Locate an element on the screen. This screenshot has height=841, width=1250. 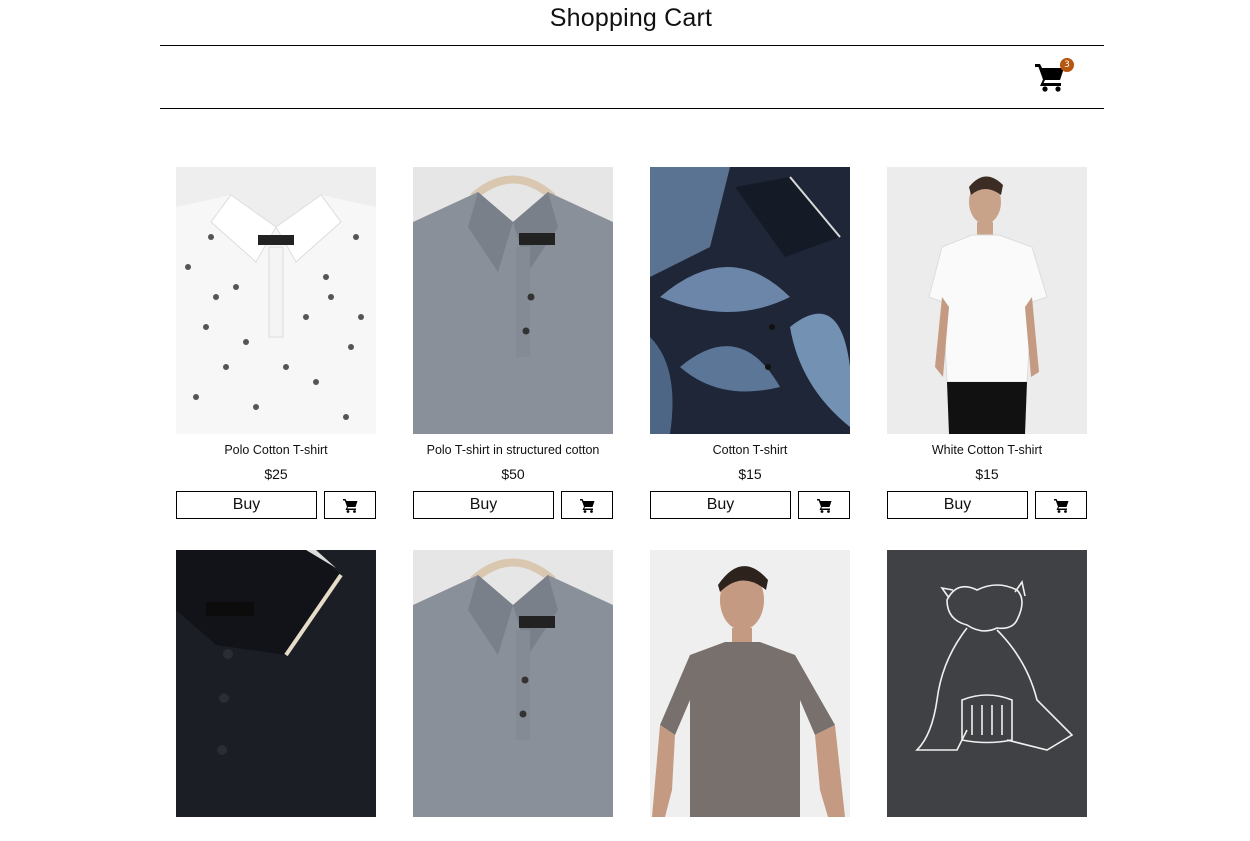
cart-count-badge: 3 is located at coordinates (1067, 65).